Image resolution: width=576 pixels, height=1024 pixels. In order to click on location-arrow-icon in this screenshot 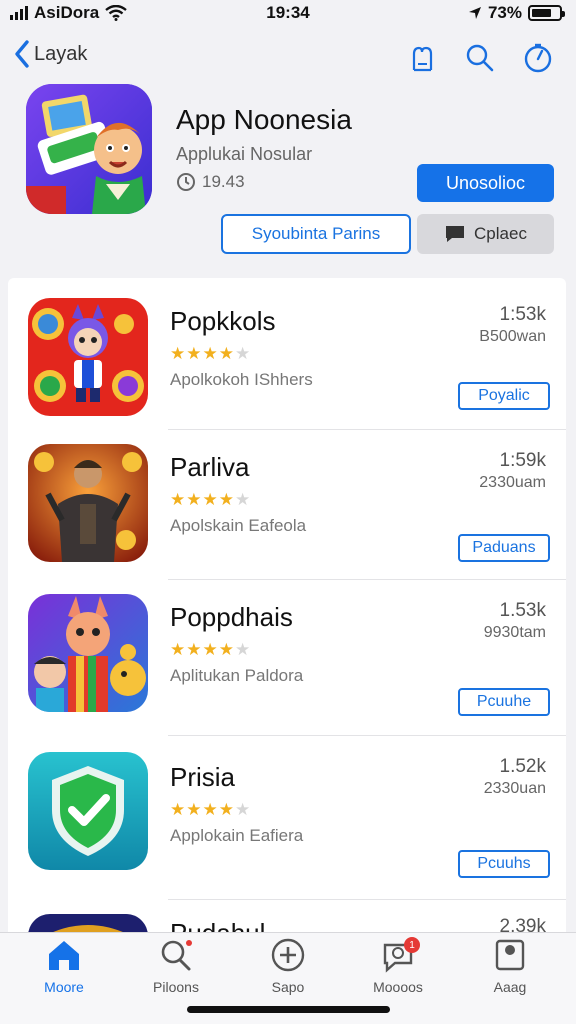, I will do `click(474, 13)`.